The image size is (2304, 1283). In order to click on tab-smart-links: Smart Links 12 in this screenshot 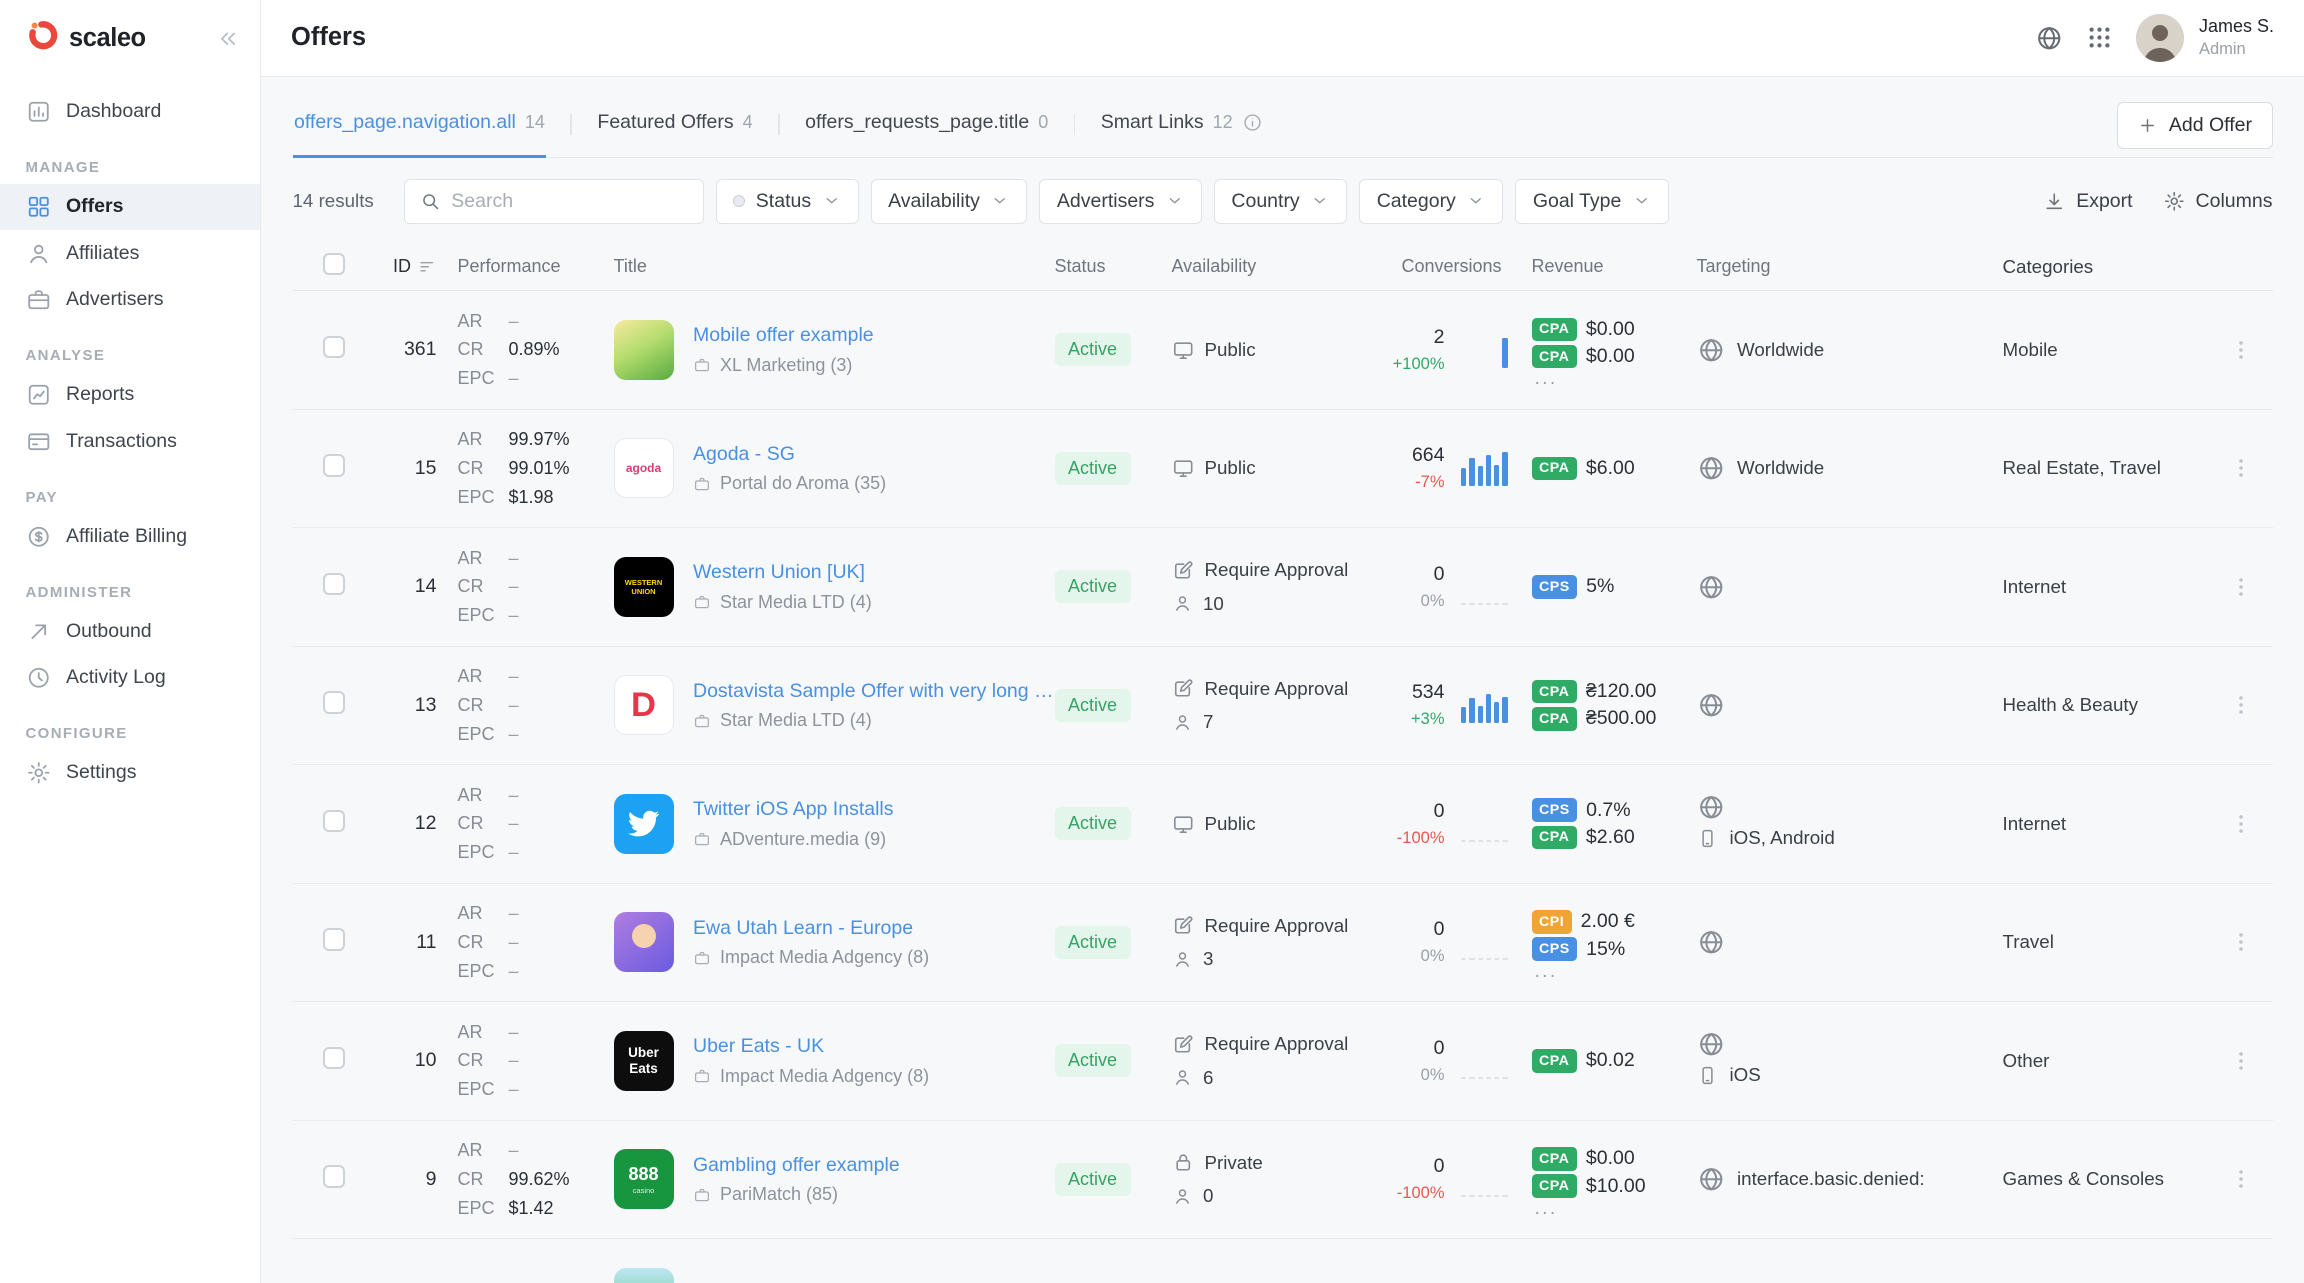, I will do `click(1181, 134)`.